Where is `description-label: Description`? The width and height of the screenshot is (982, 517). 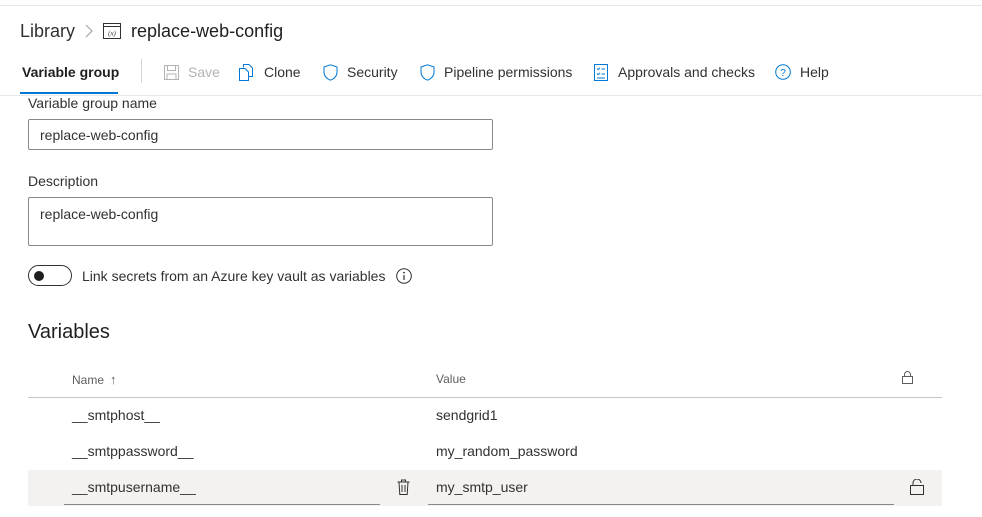
description-label: Description is located at coordinates (63, 181).